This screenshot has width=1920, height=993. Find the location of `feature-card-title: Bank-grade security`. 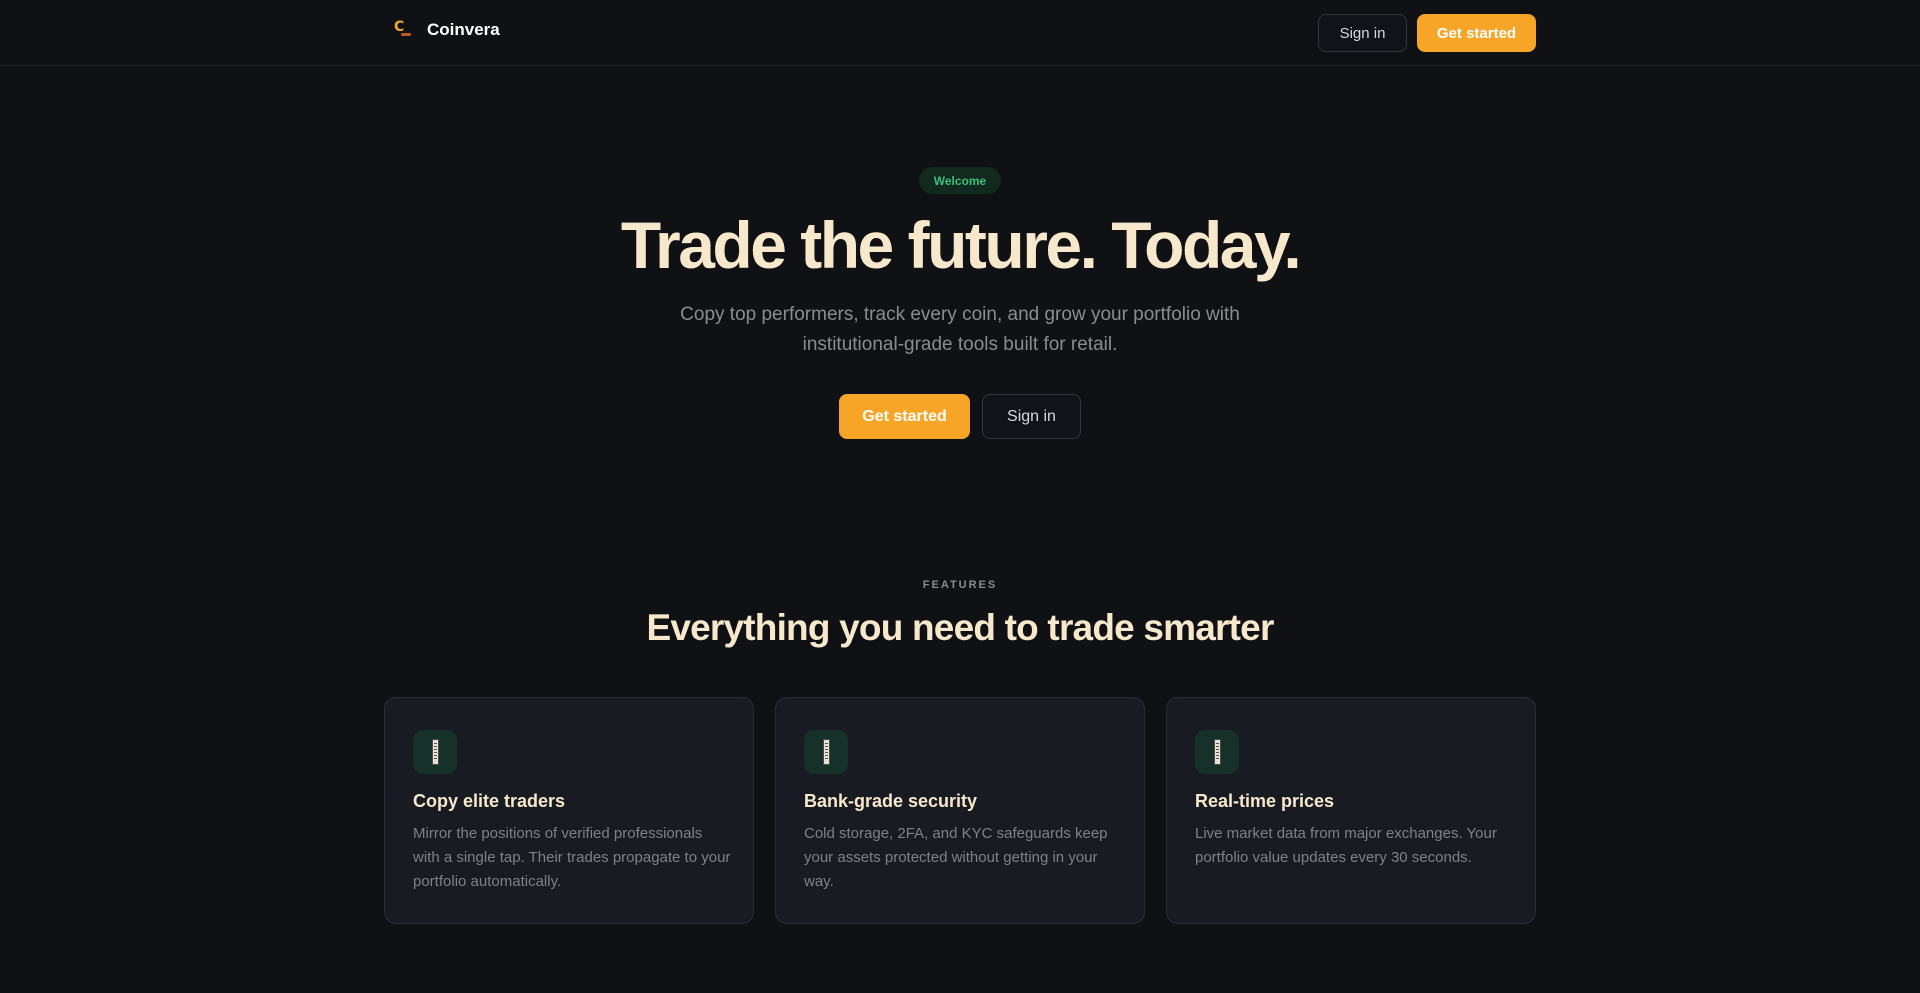

feature-card-title: Bank-grade security is located at coordinates (891, 801).